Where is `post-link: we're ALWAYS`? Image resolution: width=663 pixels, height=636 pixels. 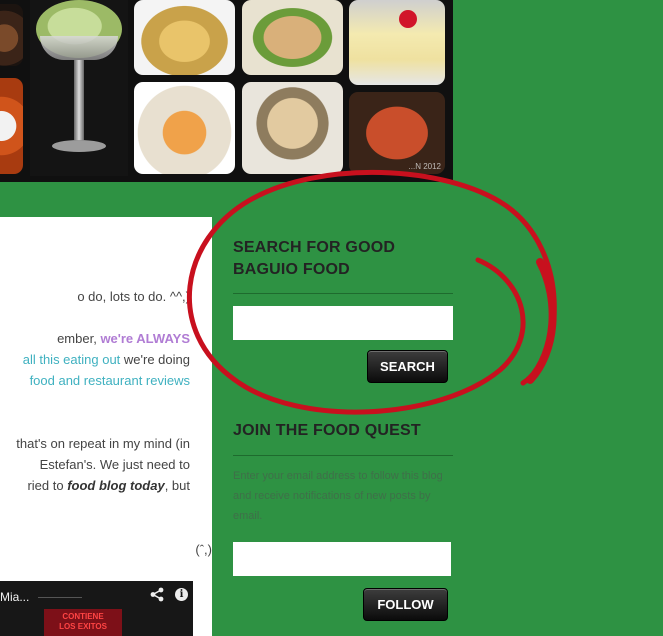
post-link: we're ALWAYS is located at coordinates (145, 338).